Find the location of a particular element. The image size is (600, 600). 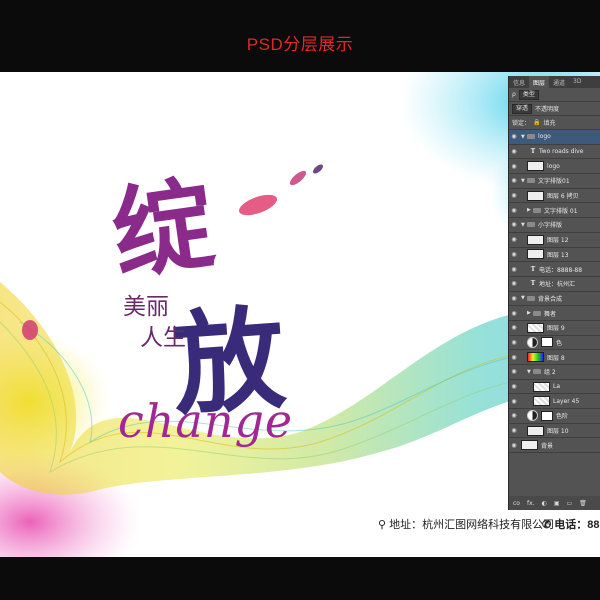

layer-name: 背景 is located at coordinates (547, 446).